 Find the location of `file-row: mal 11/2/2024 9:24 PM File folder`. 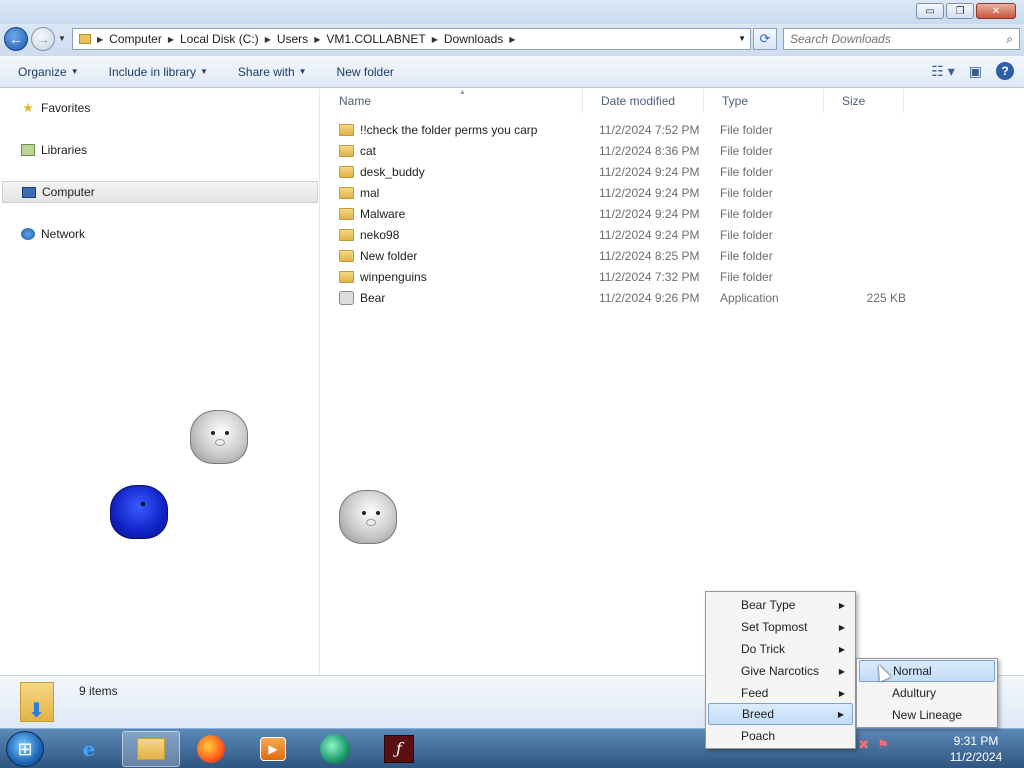

file-row: mal 11/2/2024 9:24 PM File folder is located at coordinates (672, 192).